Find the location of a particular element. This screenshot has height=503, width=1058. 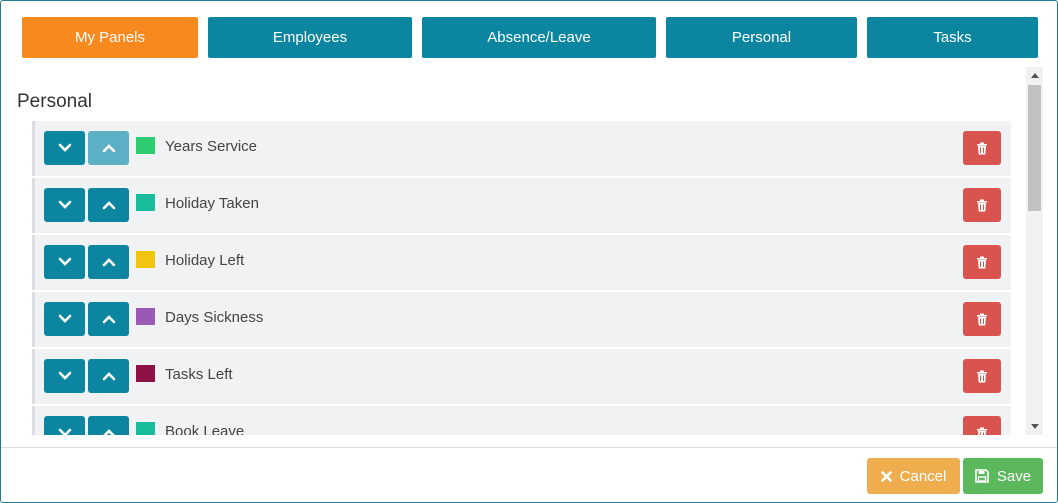

dialog-footer: Cancel Save is located at coordinates (529, 474).